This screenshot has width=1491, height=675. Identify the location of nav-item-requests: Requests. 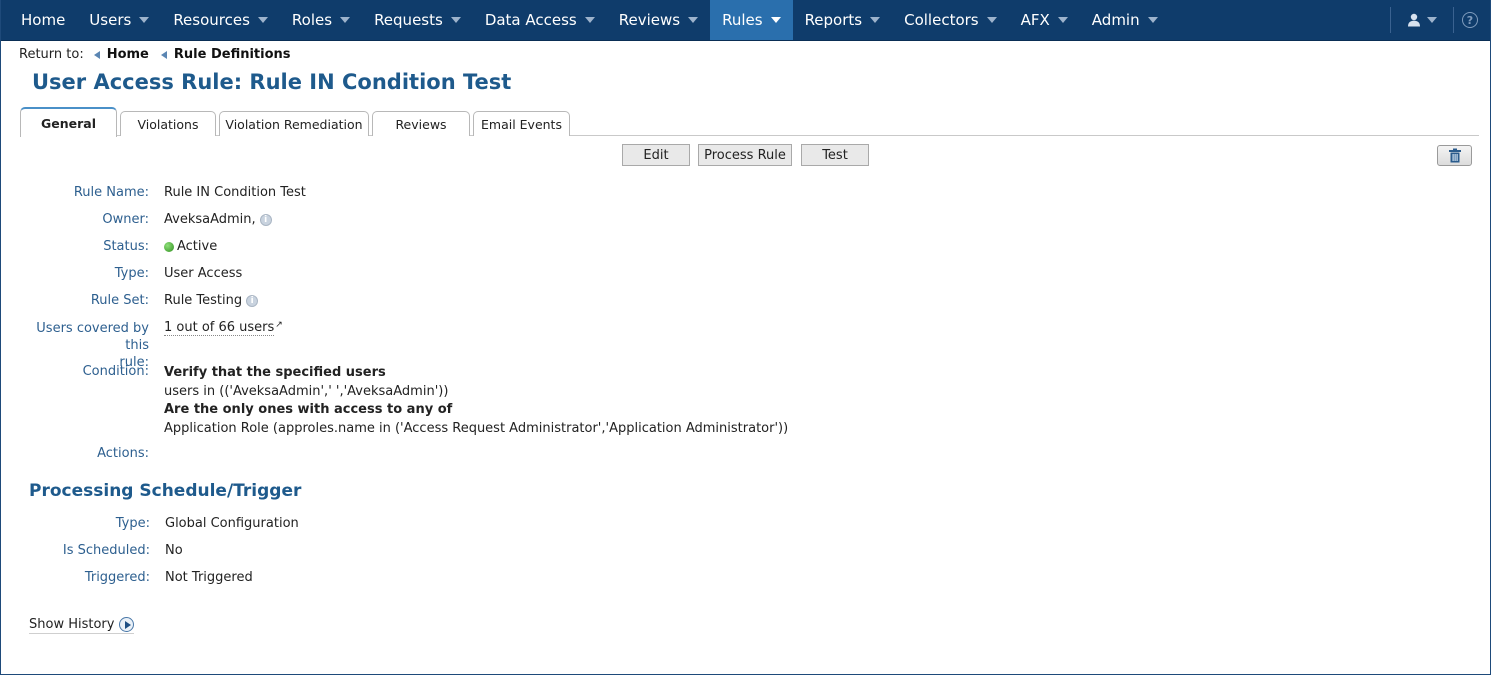
(417, 20).